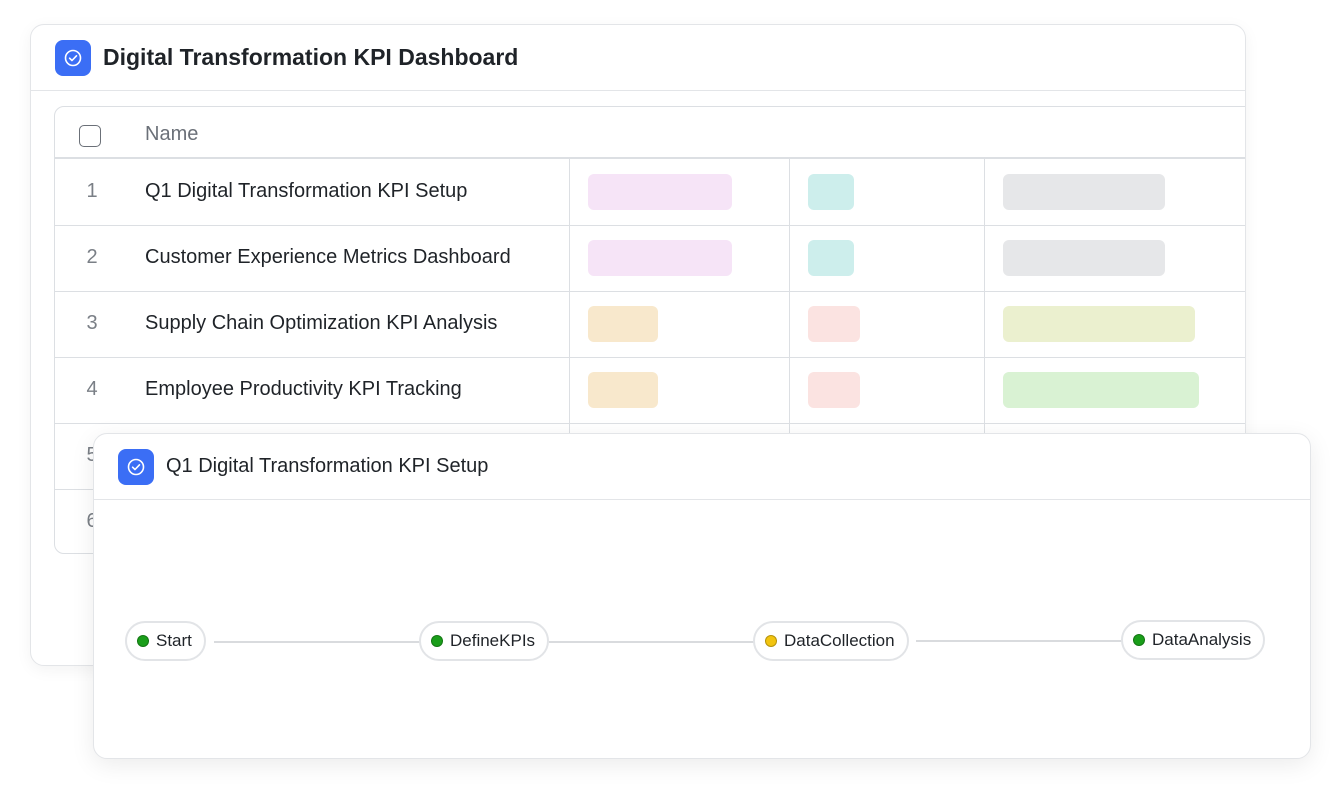  I want to click on workflow-node-label: DefineKPIs, so click(493, 640).